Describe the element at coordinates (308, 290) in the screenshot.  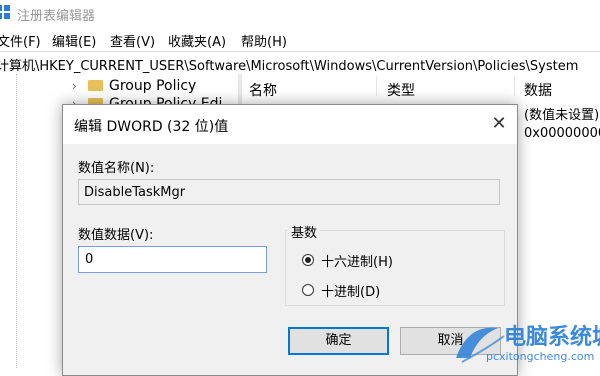
I see `radio-decimal` at that location.